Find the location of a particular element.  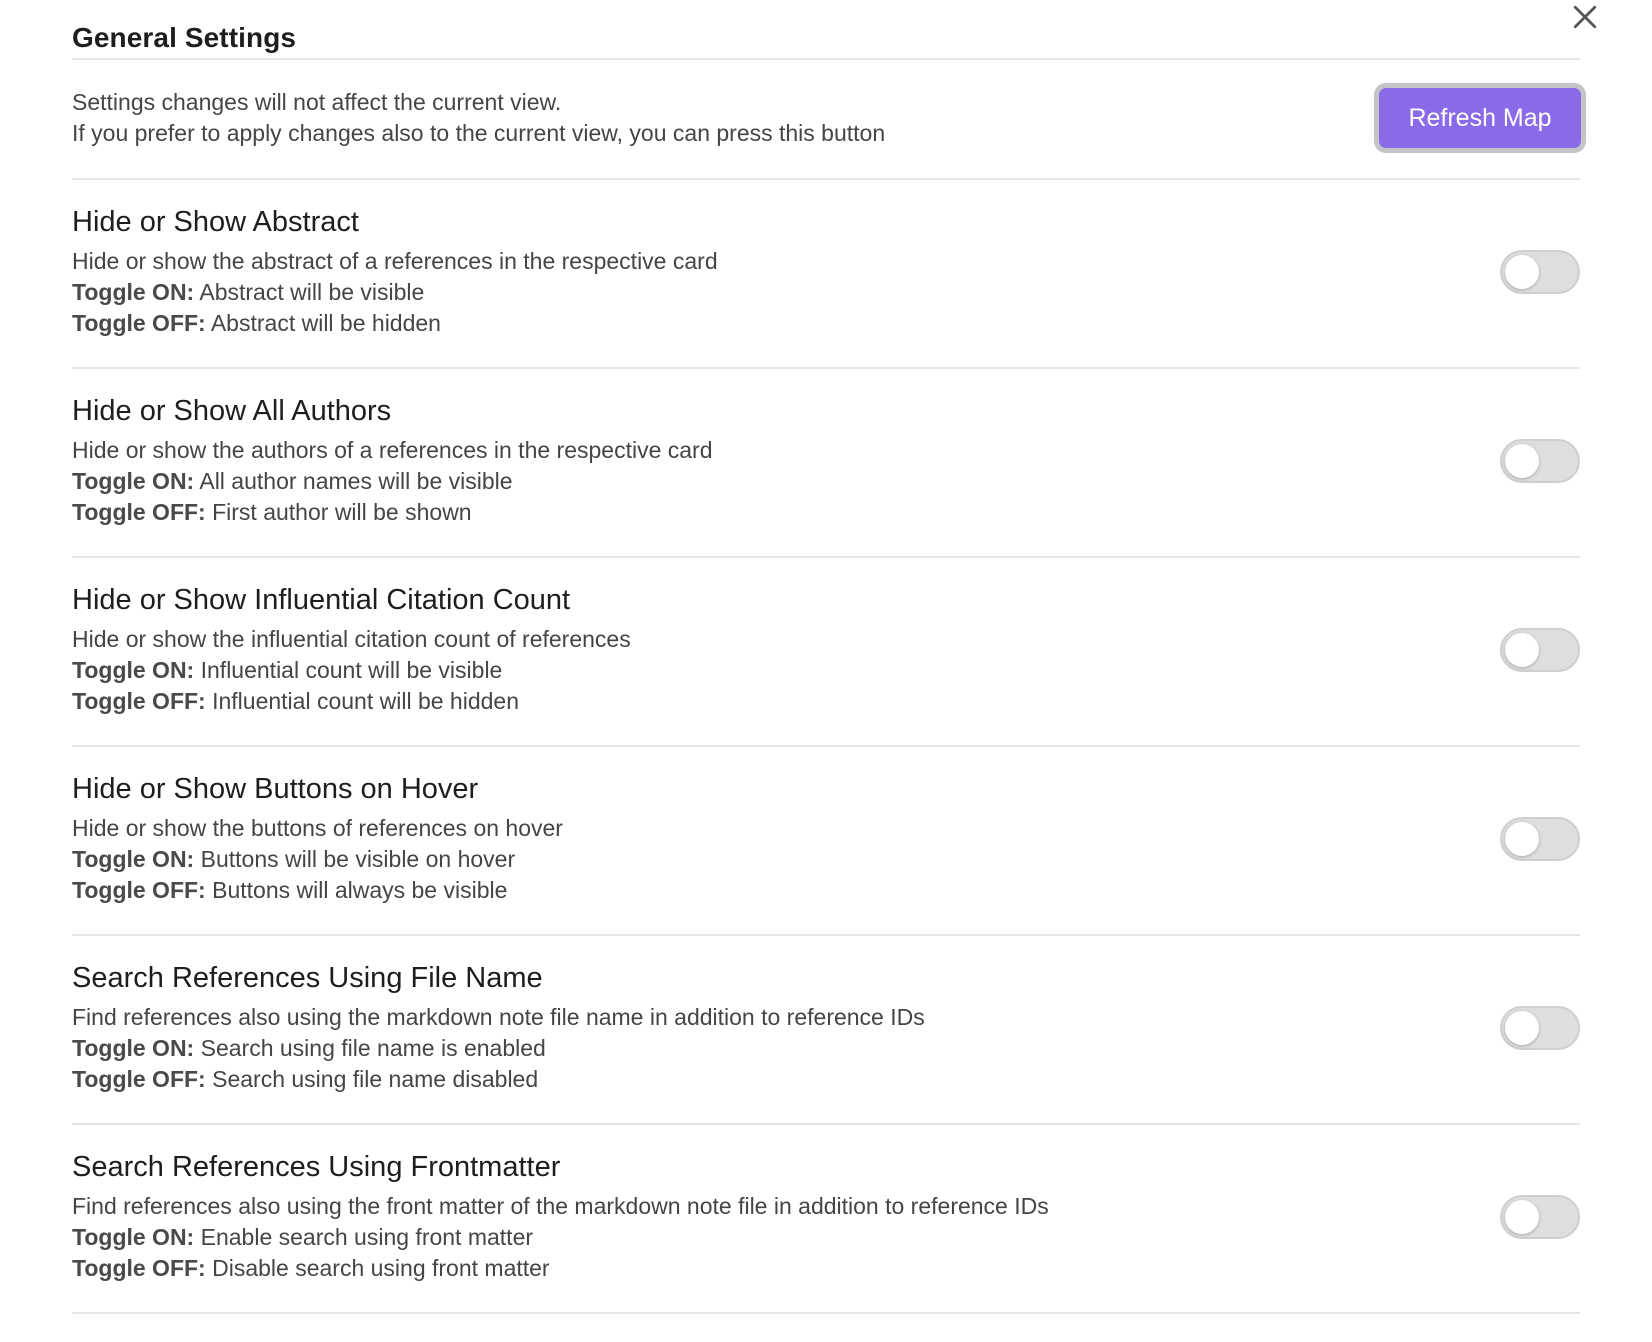

toggle-on-text: Search using file name is enabled is located at coordinates (370, 1048).